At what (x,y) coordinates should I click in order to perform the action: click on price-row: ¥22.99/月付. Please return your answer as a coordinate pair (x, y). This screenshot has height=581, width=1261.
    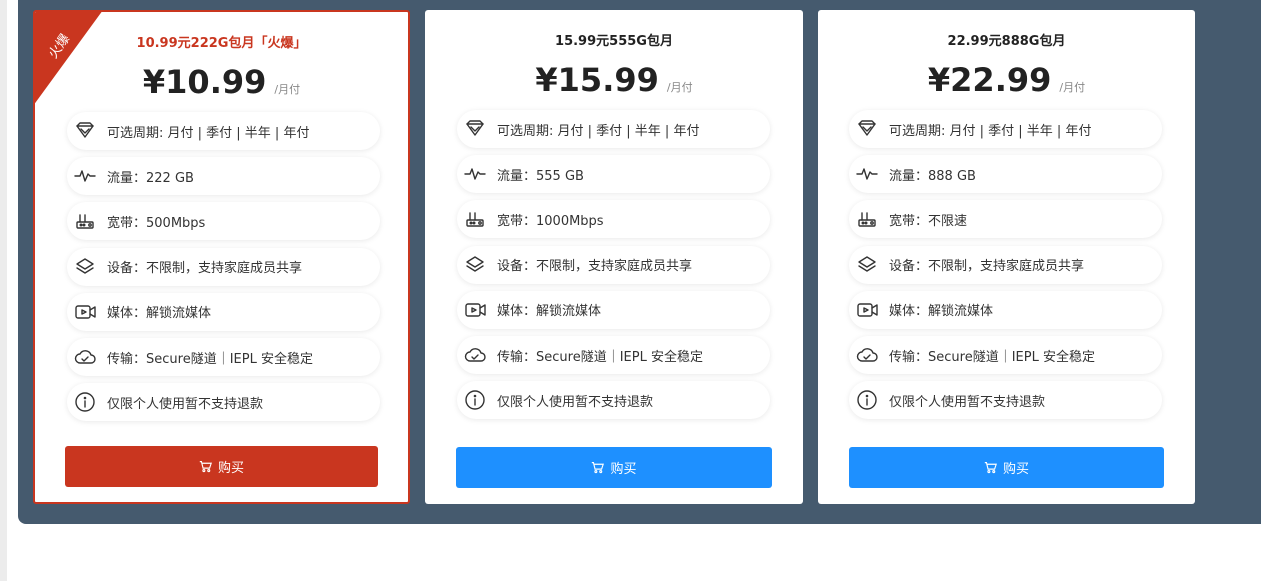
    Looking at the image, I should click on (1006, 80).